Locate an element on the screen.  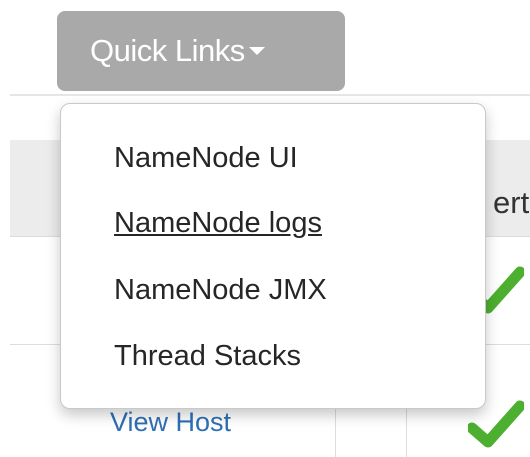
top-separator is located at coordinates (270, 95).